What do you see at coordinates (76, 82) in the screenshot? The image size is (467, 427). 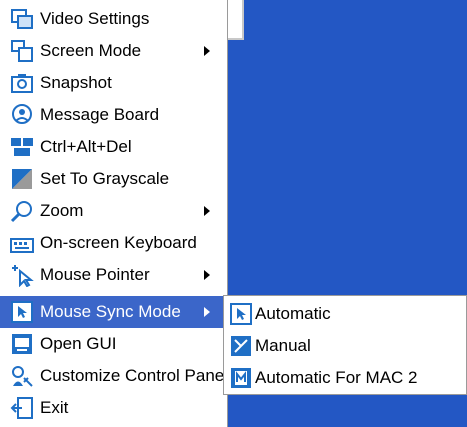 I see `menu-item-label: Snapshot` at bounding box center [76, 82].